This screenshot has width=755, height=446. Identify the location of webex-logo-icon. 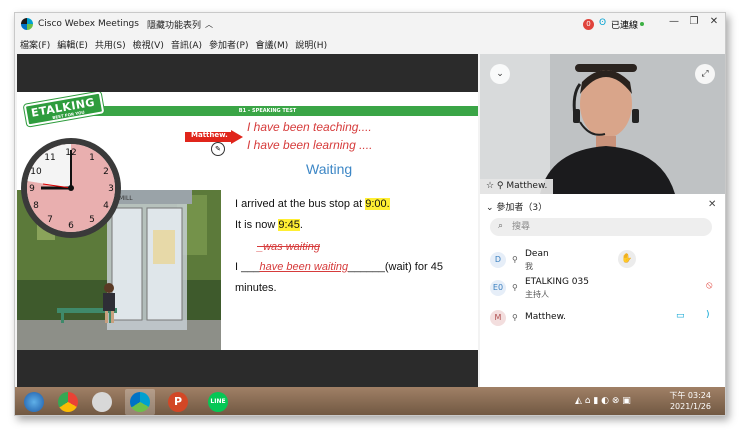
(27, 24).